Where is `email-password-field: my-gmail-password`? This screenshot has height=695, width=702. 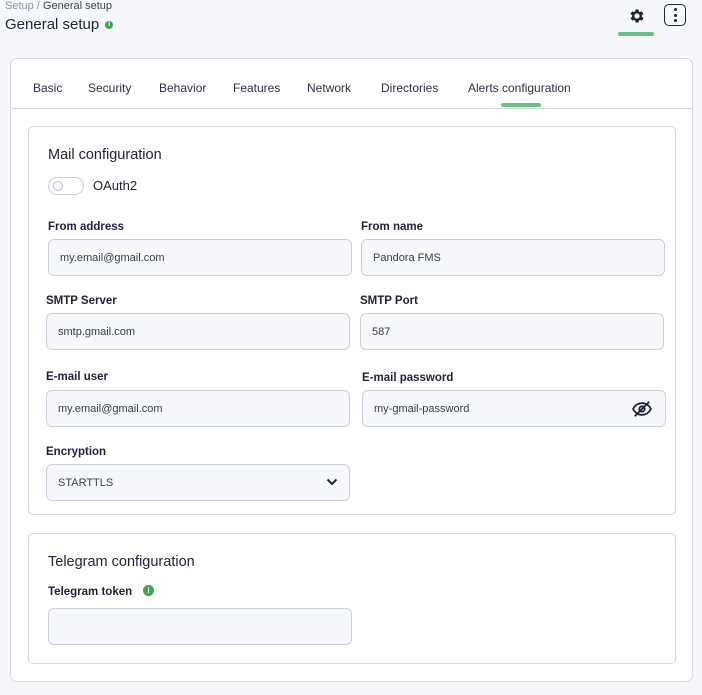 email-password-field: my-gmail-password is located at coordinates (514, 408).